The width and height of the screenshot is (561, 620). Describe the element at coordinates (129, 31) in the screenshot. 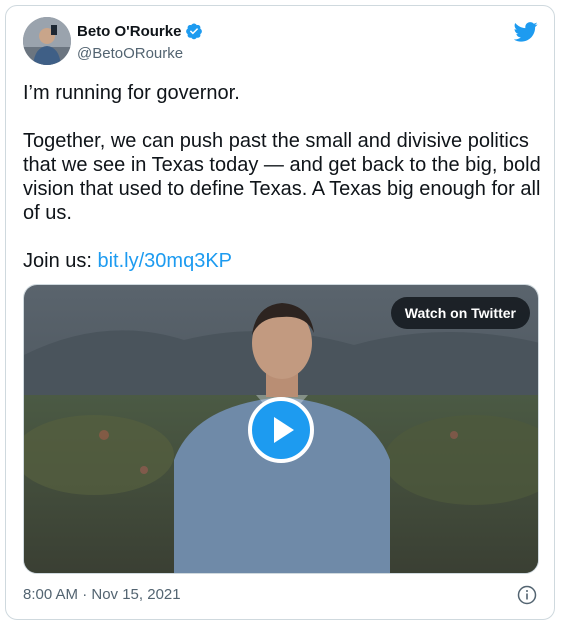

I see `author-display-name: Beto O'Rourke` at that location.